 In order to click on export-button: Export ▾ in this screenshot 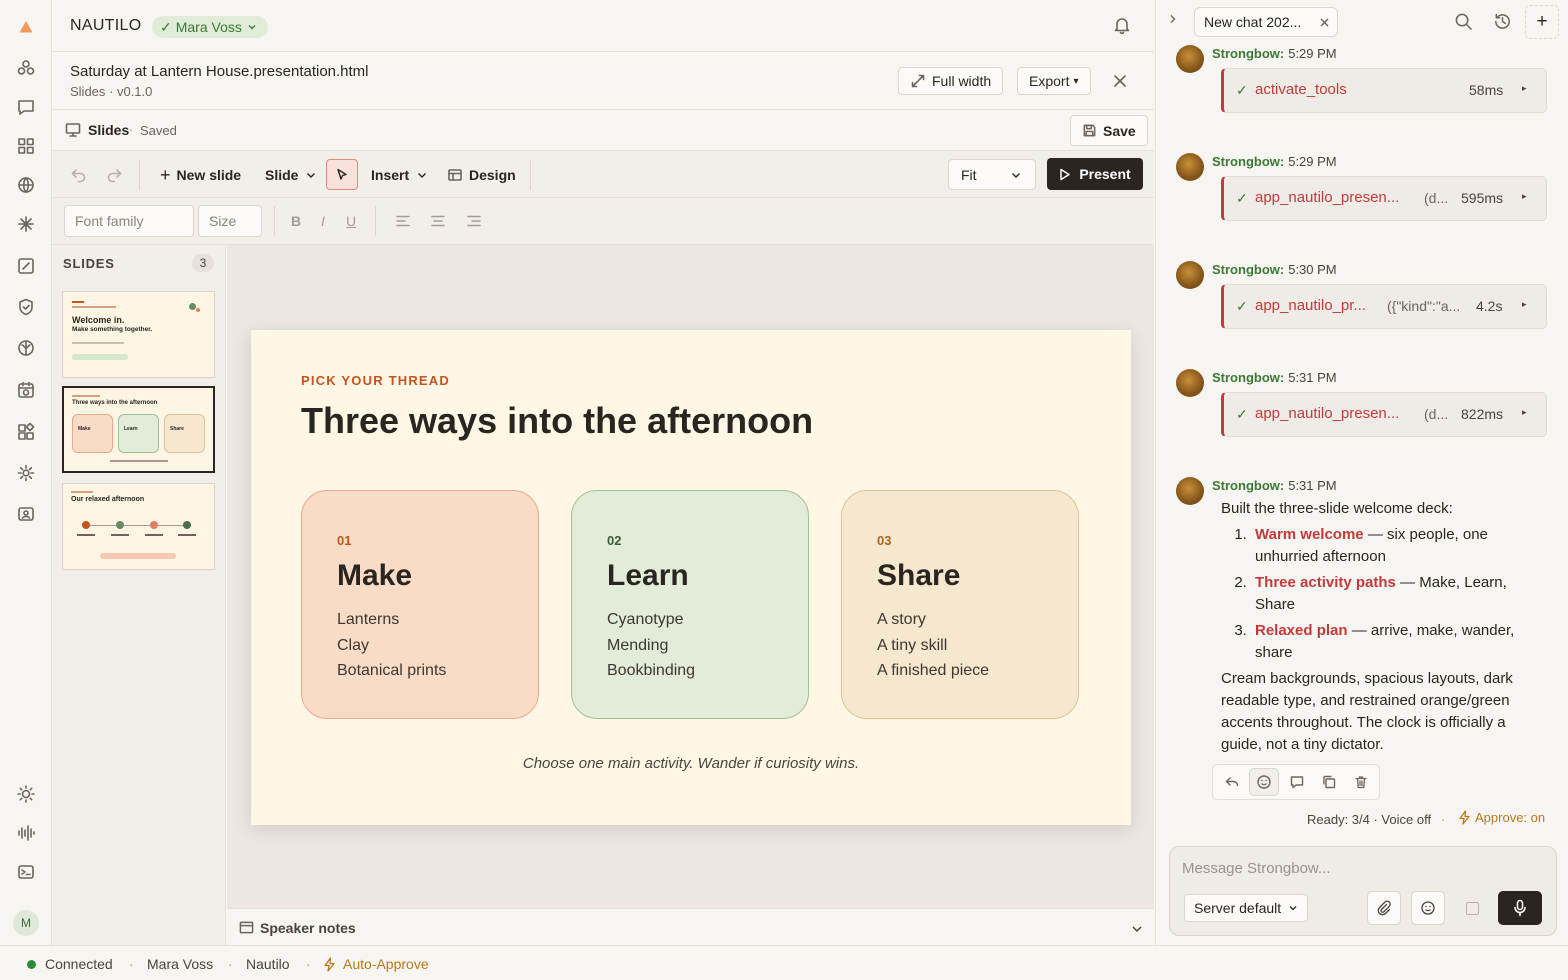, I will do `click(1054, 81)`.